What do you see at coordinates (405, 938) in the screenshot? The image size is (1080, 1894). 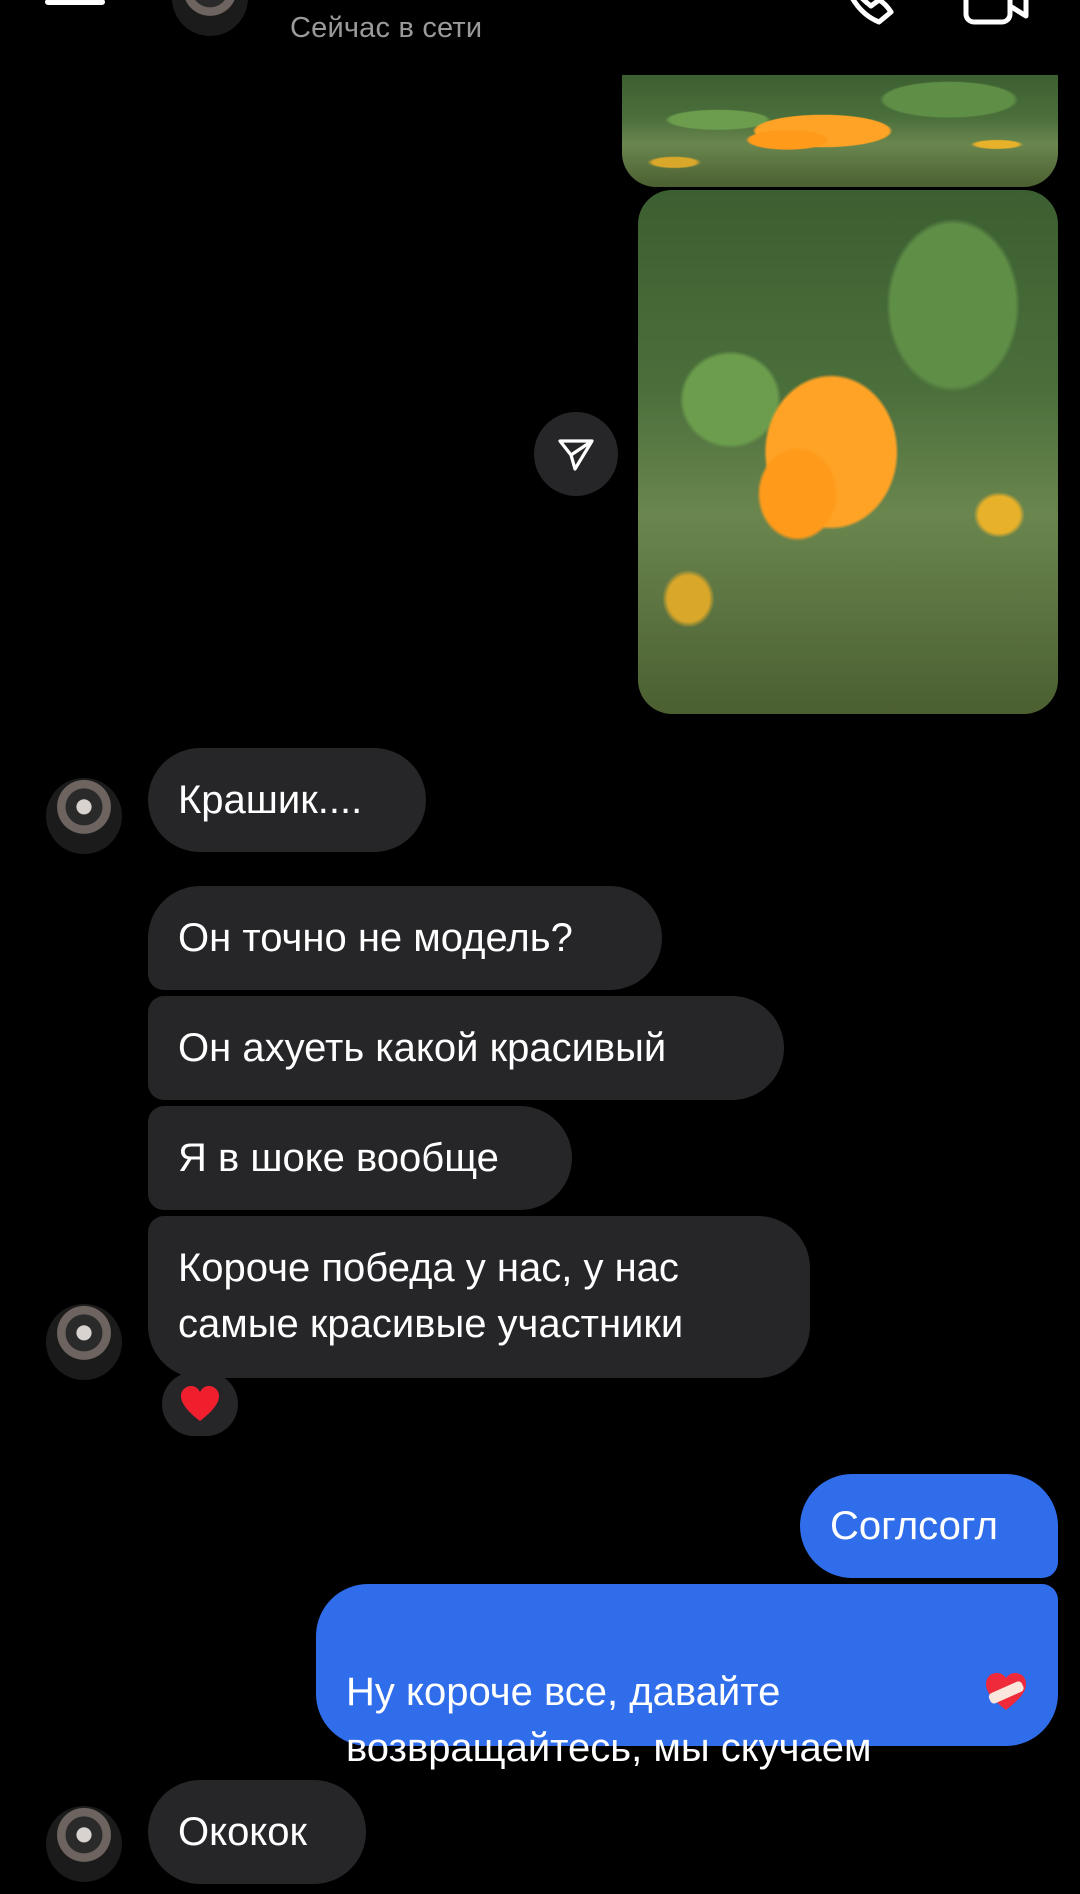 I see `message-bubble-incoming: Он точно не модель?` at bounding box center [405, 938].